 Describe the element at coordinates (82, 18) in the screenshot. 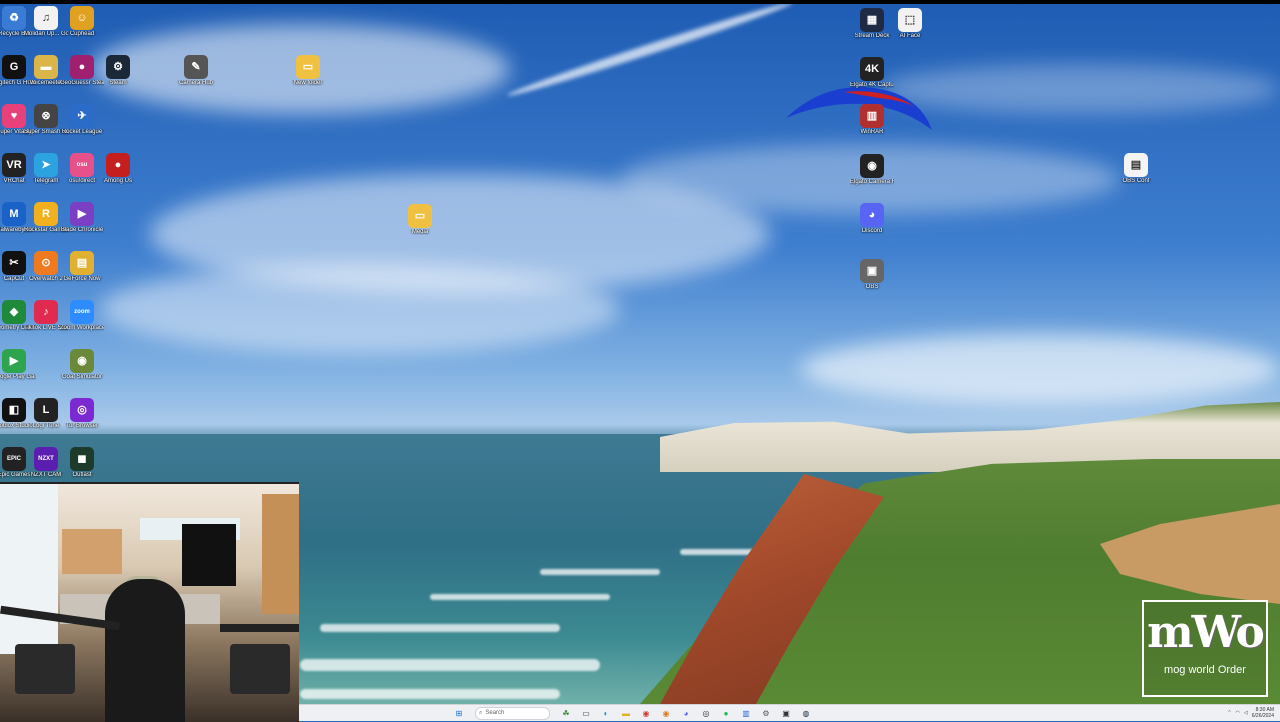

I see `game-icon: ☺` at that location.